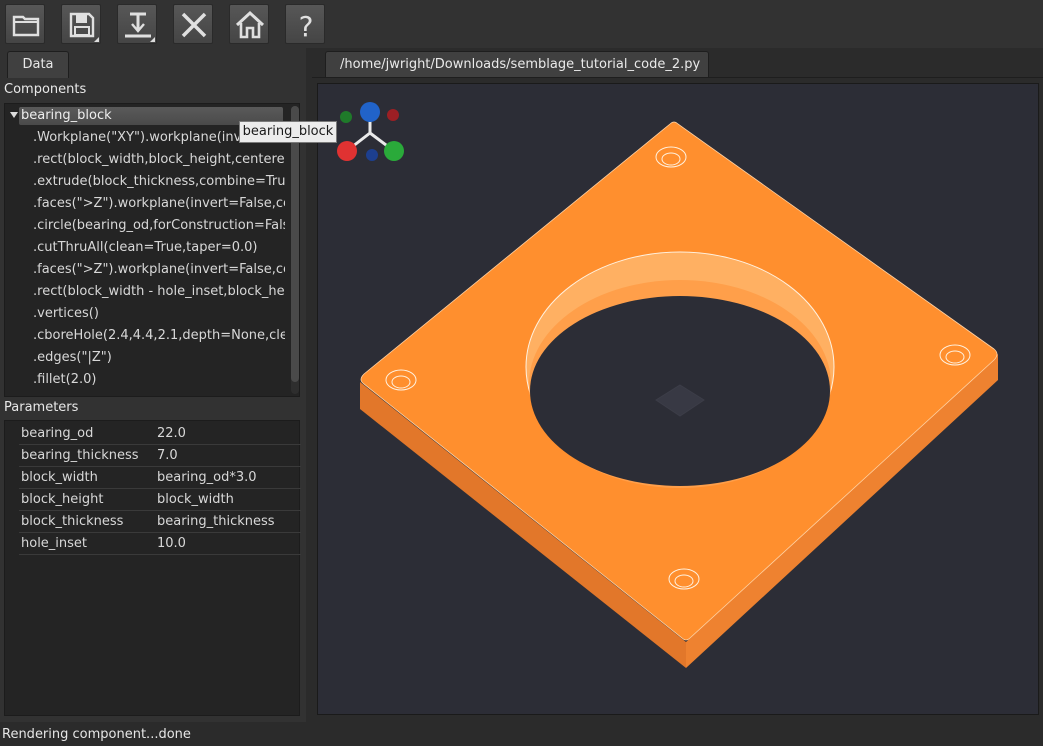  What do you see at coordinates (41, 407) in the screenshot?
I see `parameters-title: Parameters` at bounding box center [41, 407].